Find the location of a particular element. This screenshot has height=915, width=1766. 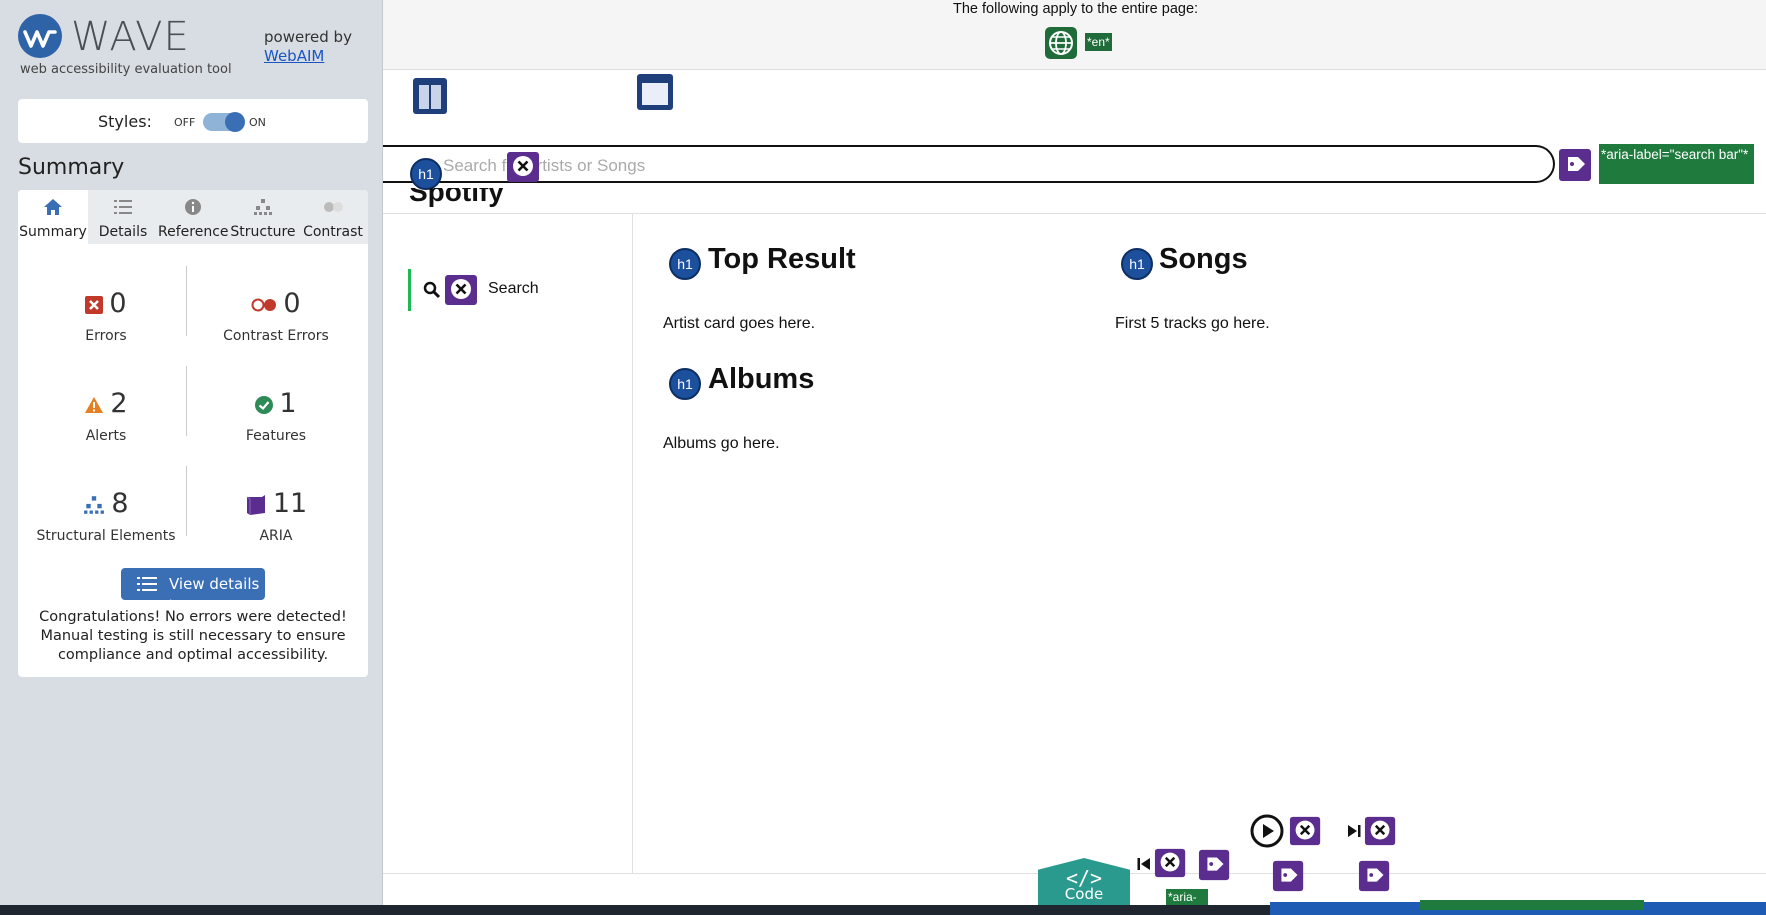

features-label: Features is located at coordinates (276, 436).